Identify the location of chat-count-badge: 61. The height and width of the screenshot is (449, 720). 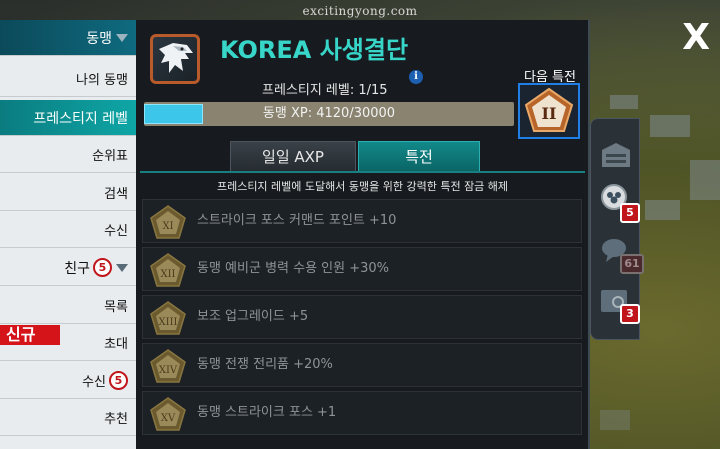
(632, 264).